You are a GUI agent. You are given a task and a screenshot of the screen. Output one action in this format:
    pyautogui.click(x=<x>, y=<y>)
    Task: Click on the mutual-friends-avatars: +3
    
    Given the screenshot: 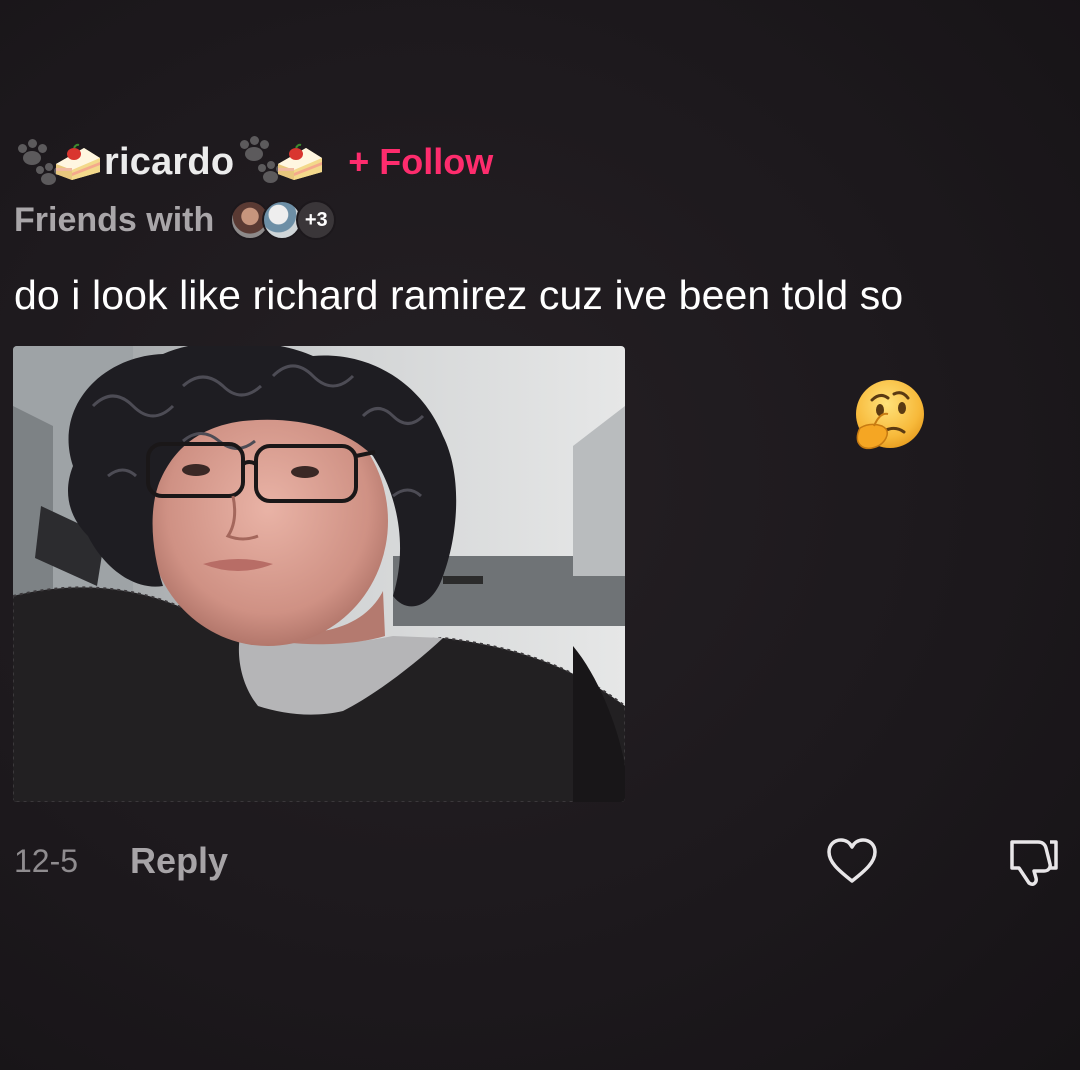 What is the action you would take?
    pyautogui.click(x=283, y=220)
    